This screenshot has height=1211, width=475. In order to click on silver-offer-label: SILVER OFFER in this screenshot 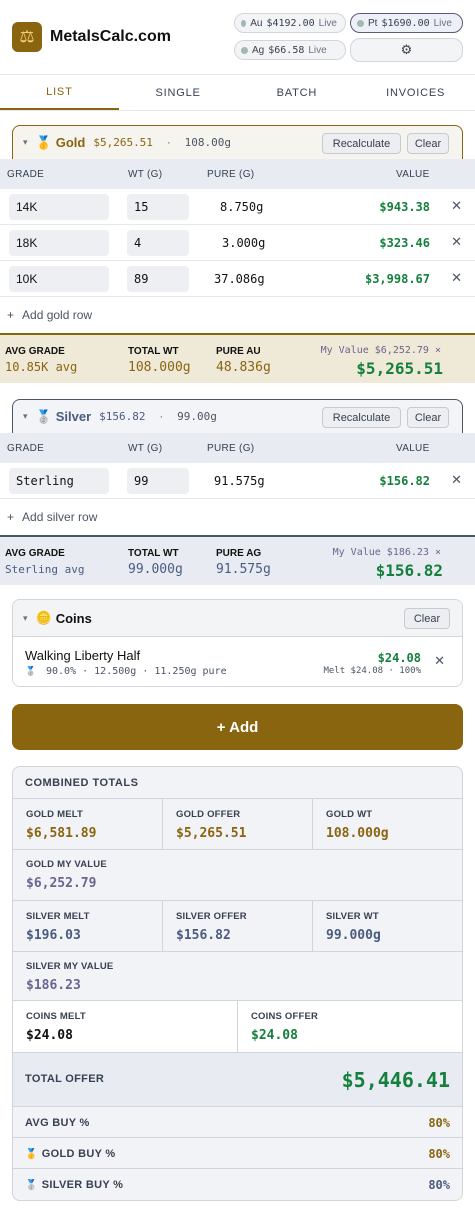, I will do `click(211, 916)`.